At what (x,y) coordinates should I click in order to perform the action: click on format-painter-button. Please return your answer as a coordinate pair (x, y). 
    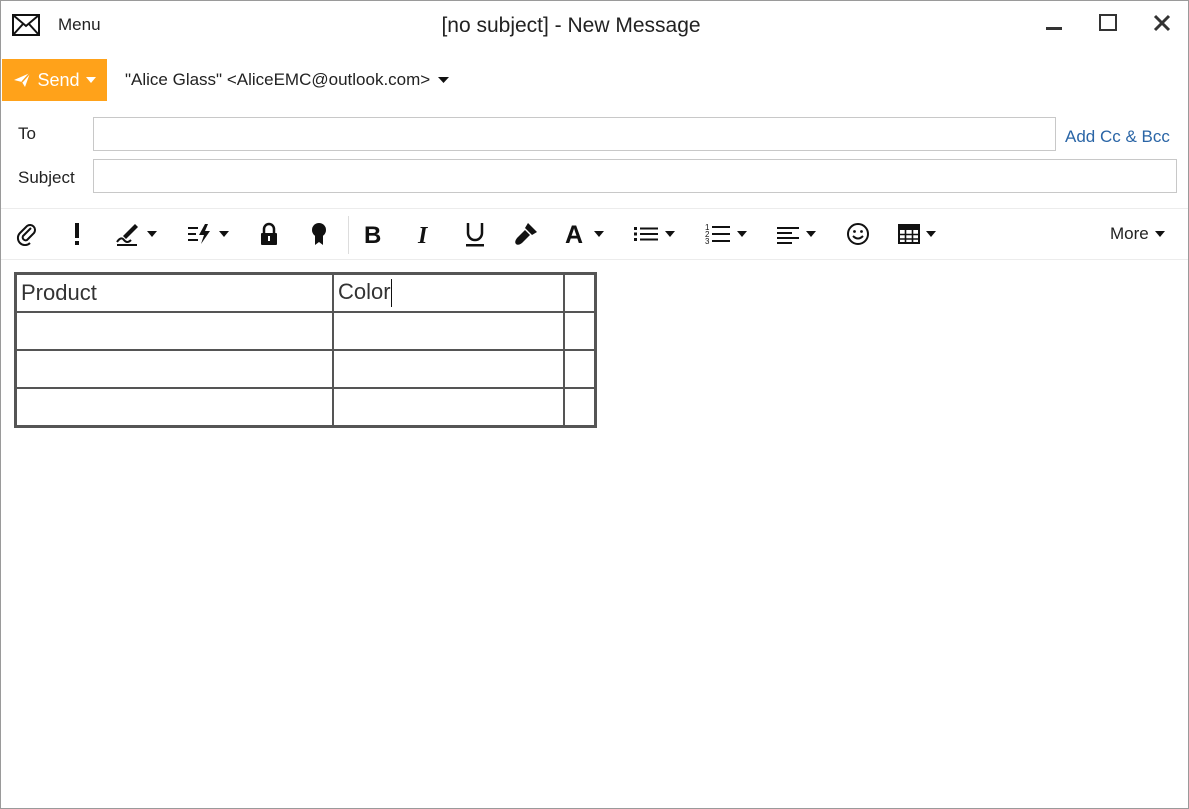
    Looking at the image, I should click on (526, 234).